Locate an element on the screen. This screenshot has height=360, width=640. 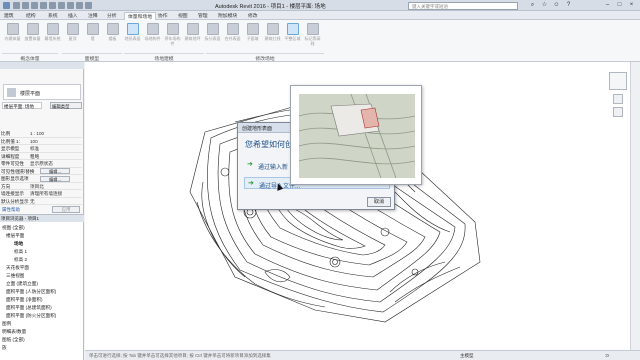
prop-row: 比例值 1: 100 is located at coordinates (41, 141).